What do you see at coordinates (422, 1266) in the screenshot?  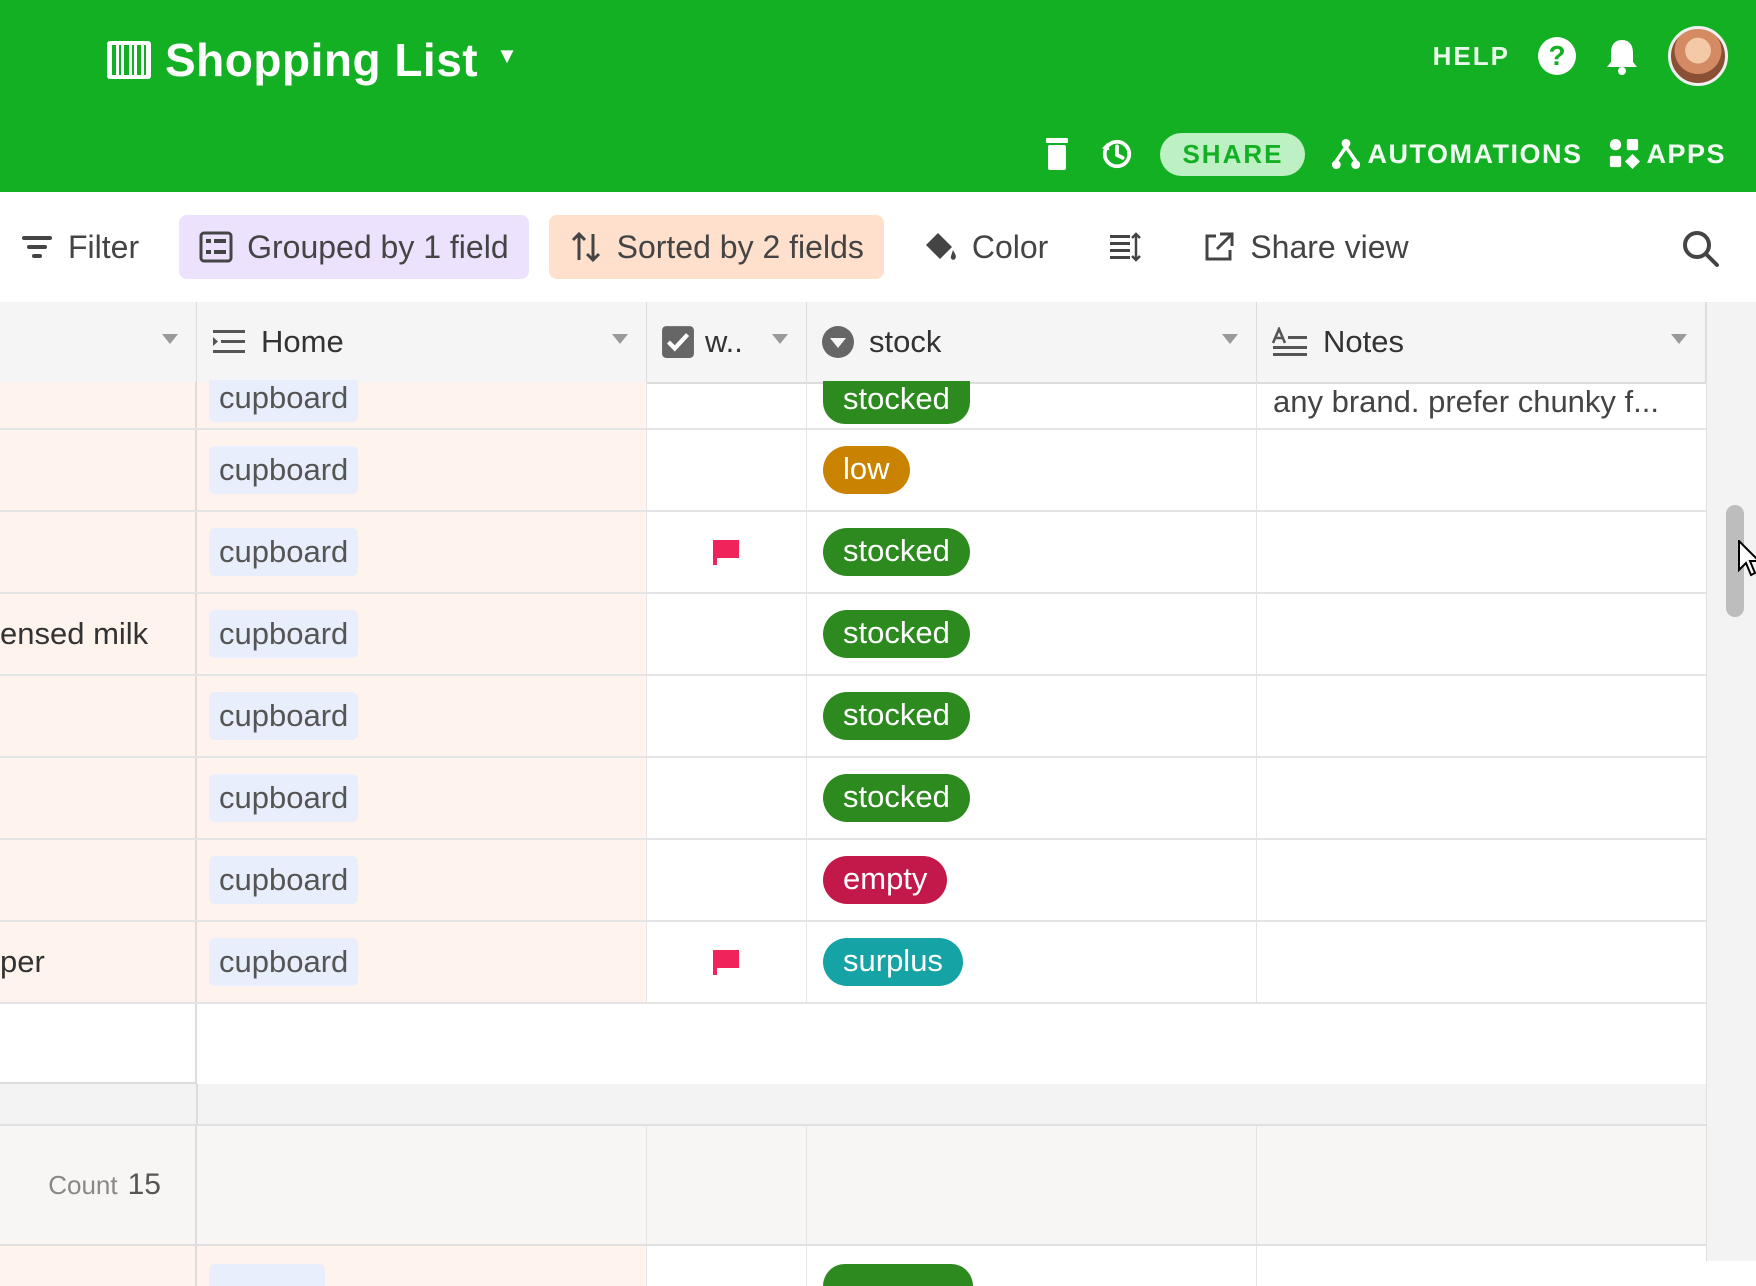 I see `home-cell` at bounding box center [422, 1266].